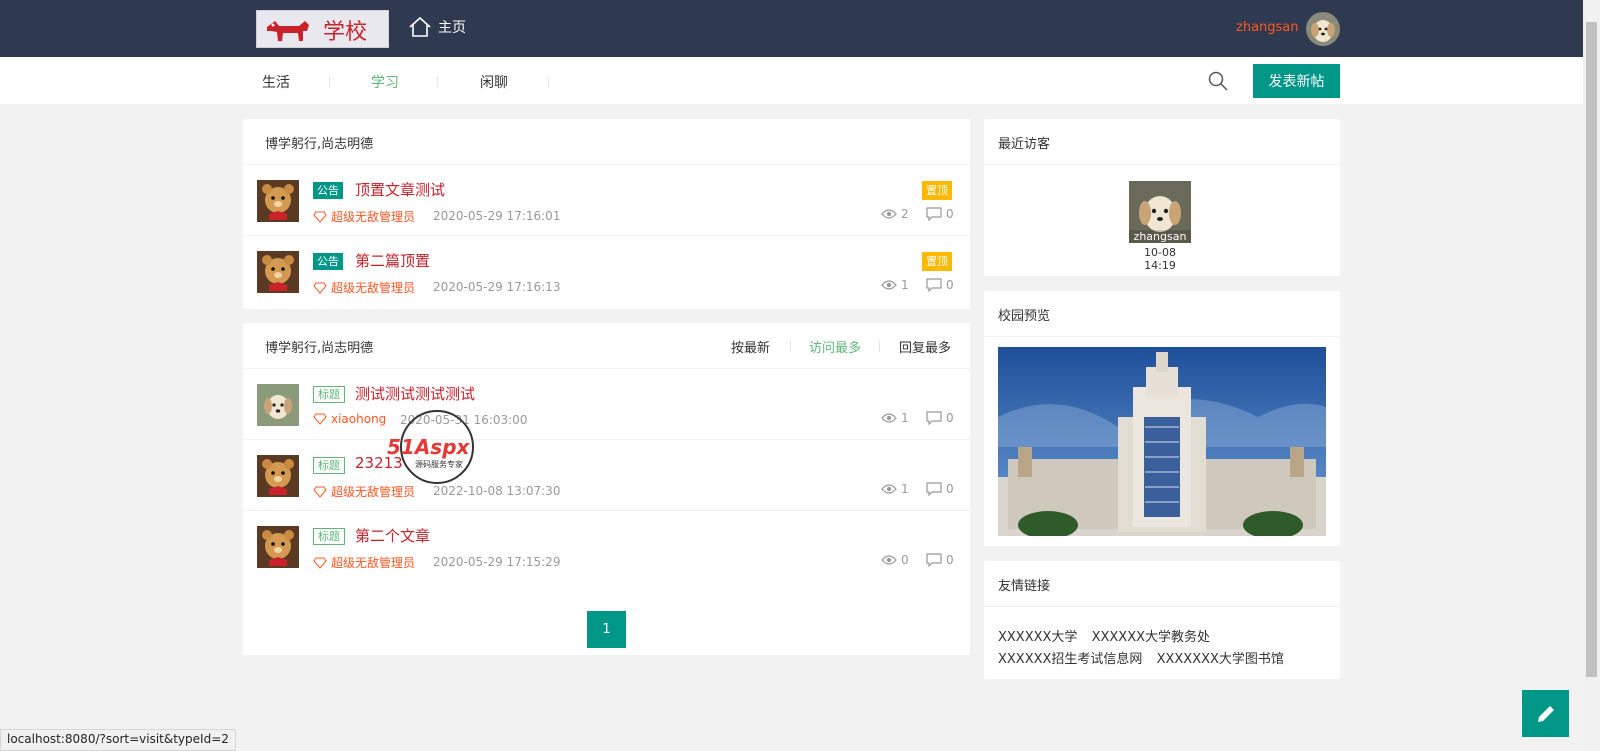 This screenshot has height=751, width=1600. Describe the element at coordinates (606, 547) in the screenshot. I see `list-item: 标题 第二个文章 超级无敌管理员 2020-05-29 17:15:29 0 0` at that location.